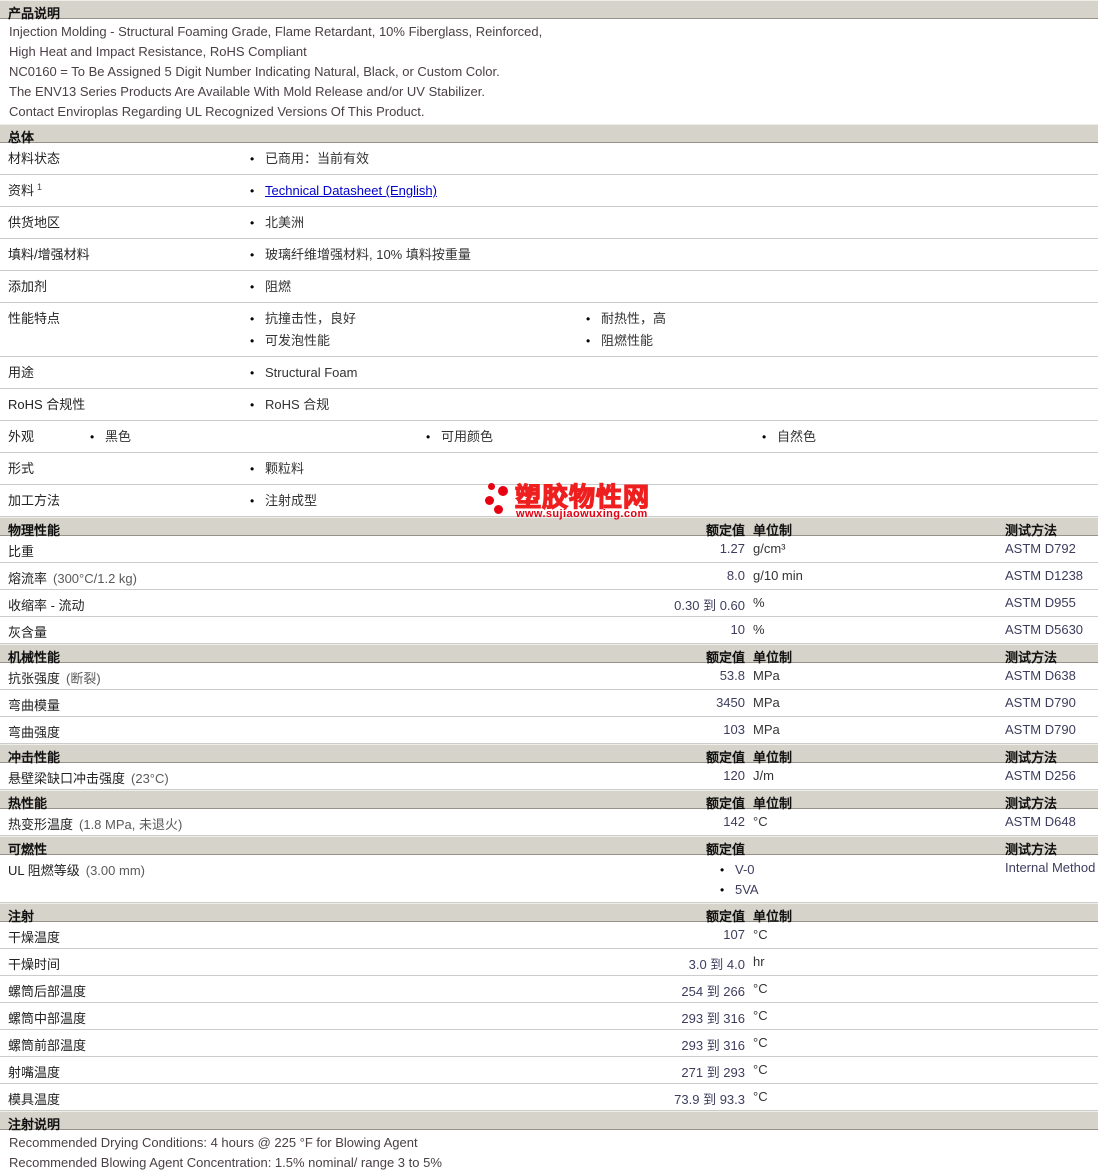  Describe the element at coordinates (549, 159) in the screenshot. I see `general-row: 材料状态 • 已商用：当前有效` at that location.